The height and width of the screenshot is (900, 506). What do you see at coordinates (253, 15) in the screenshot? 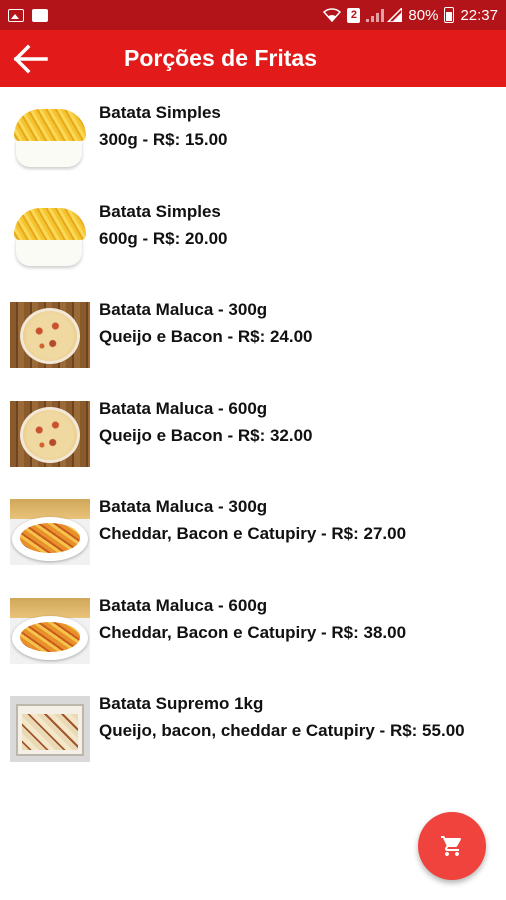
I see `status-bar: 2 80% 22:37` at bounding box center [253, 15].